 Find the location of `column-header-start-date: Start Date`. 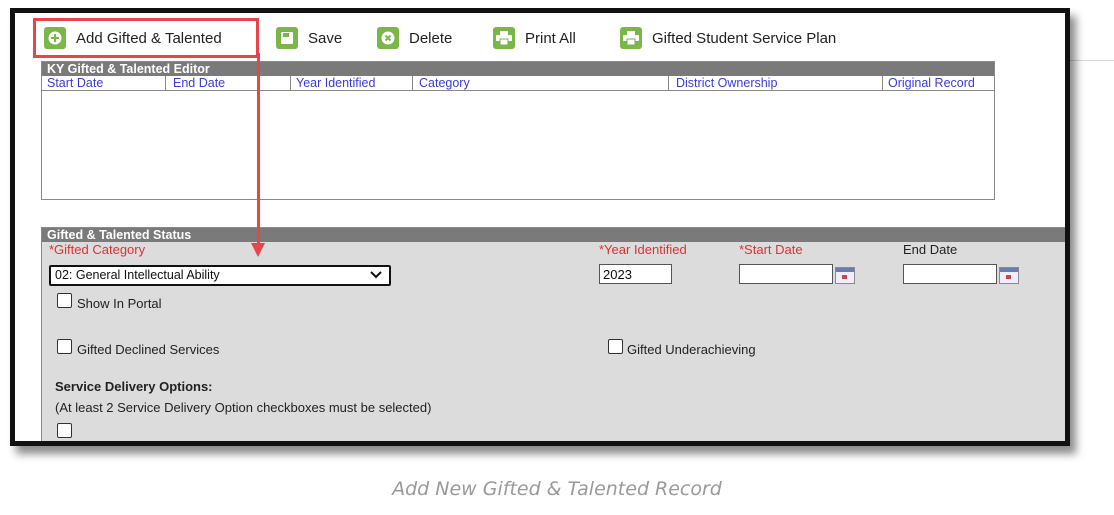

column-header-start-date: Start Date is located at coordinates (75, 83).